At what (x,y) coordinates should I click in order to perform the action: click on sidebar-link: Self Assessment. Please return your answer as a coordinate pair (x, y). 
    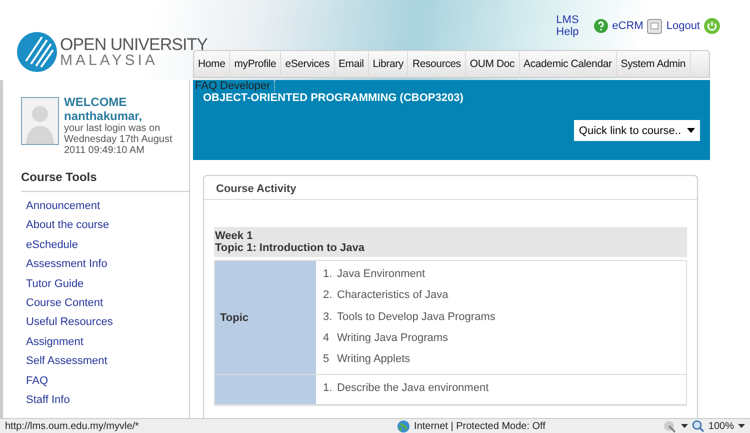
    Looking at the image, I should click on (107, 362).